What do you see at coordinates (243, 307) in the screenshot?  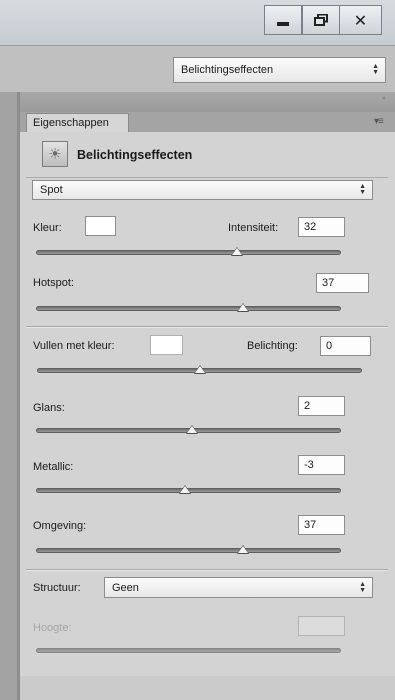 I see `hotspot-slider-thumb` at bounding box center [243, 307].